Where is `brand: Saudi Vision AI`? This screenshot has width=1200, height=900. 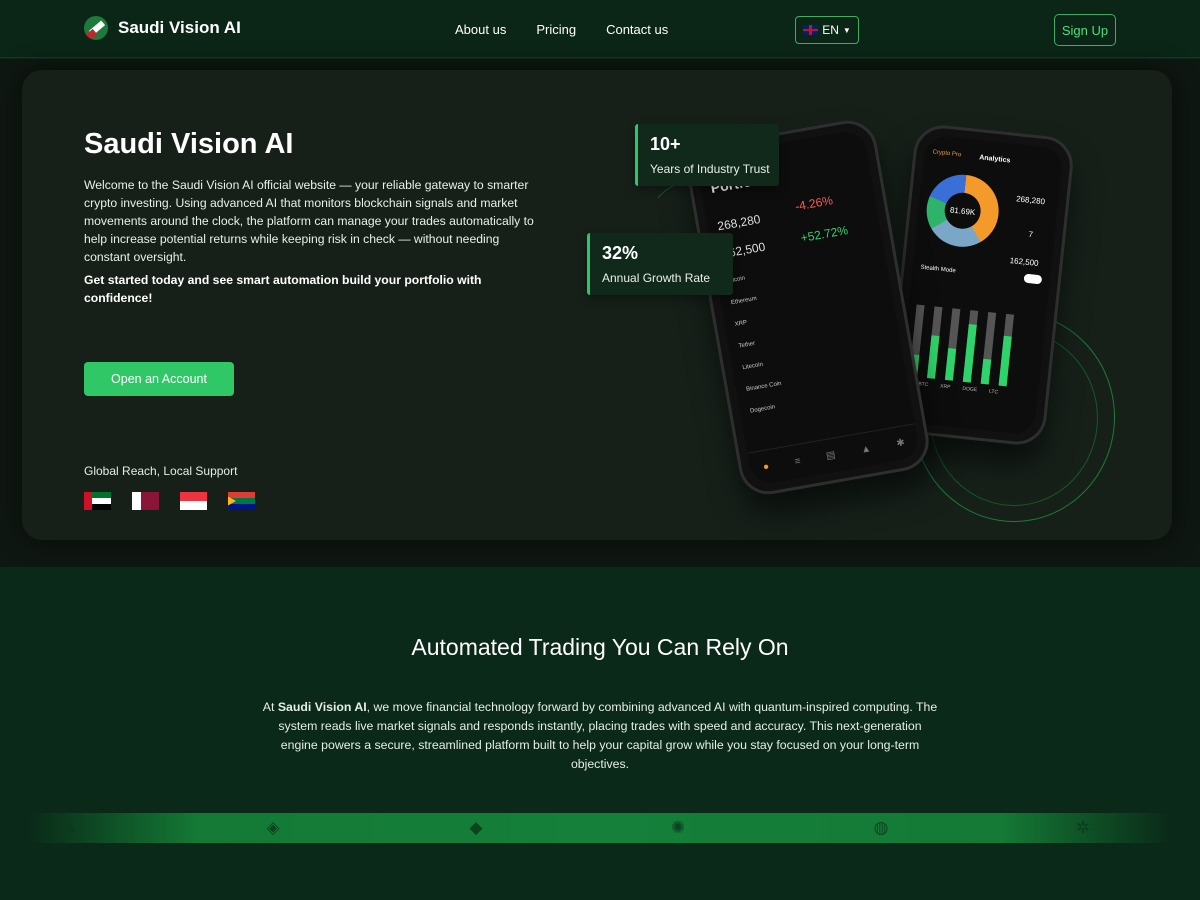
brand: Saudi Vision AI is located at coordinates (162, 28).